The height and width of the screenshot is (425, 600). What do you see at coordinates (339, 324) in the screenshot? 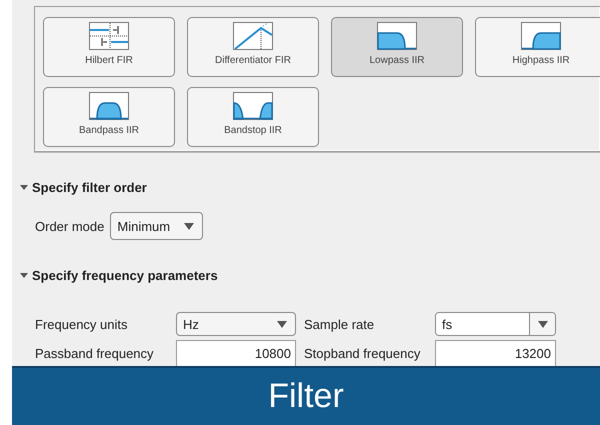
I see `field-label: Sample rate` at bounding box center [339, 324].